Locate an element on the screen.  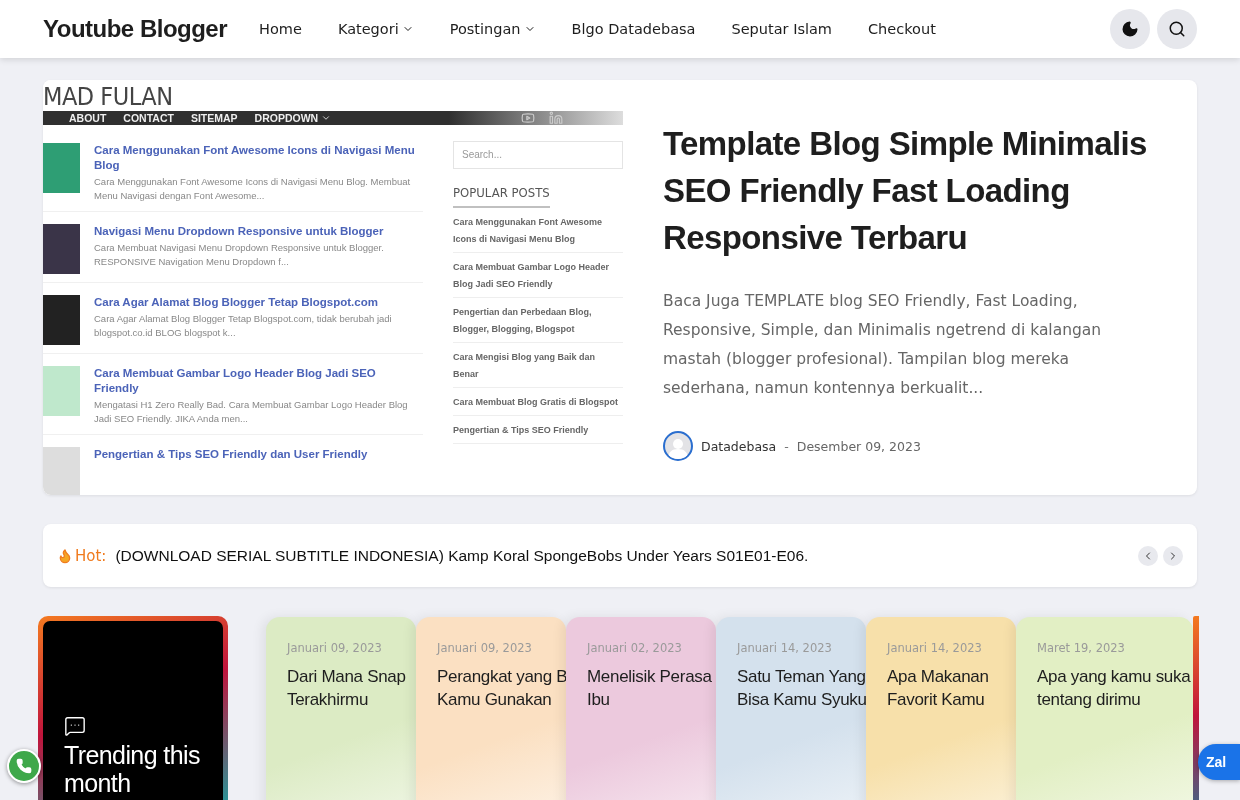
hot-label: Hot: is located at coordinates (91, 555).